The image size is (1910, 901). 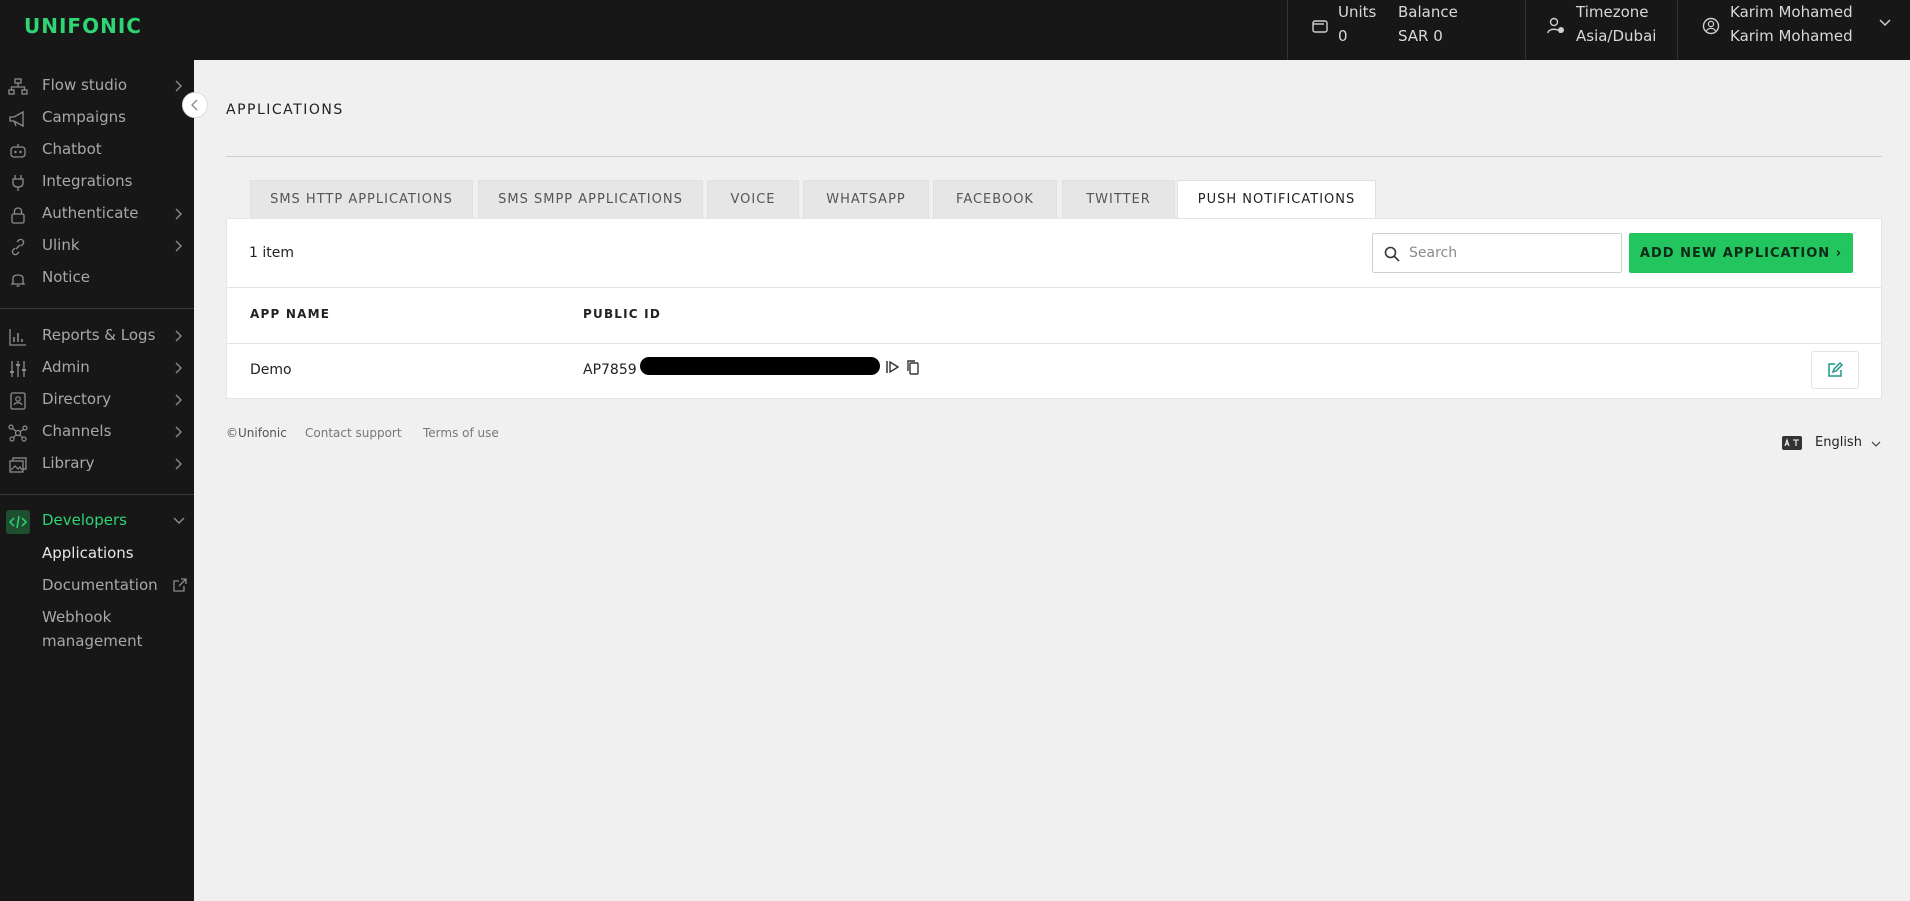 What do you see at coordinates (913, 367) in the screenshot?
I see `copy-icon` at bounding box center [913, 367].